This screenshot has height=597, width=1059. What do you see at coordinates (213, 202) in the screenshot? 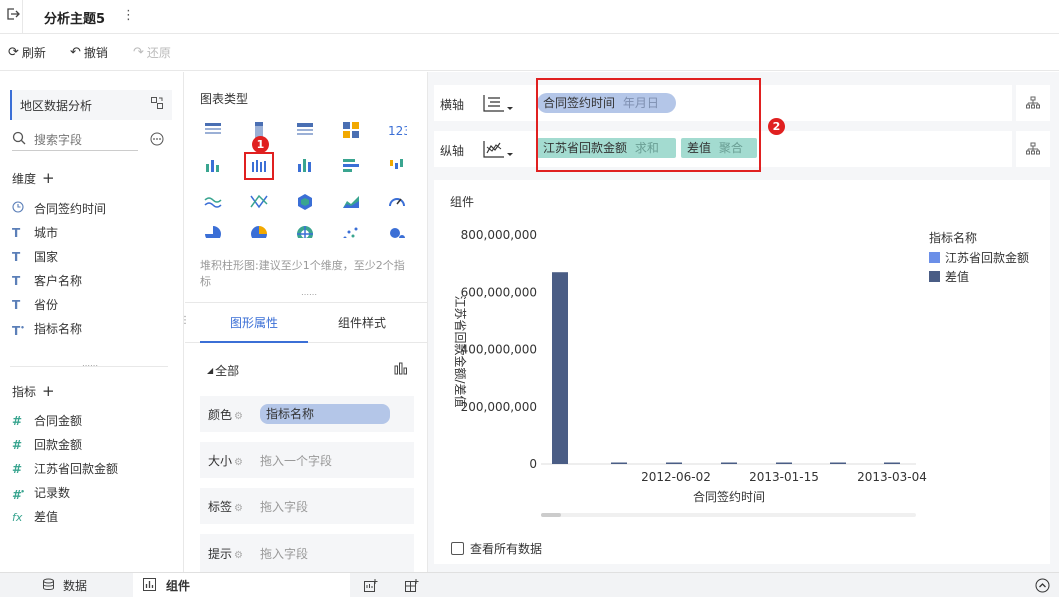
I see `line-chart-icon` at bounding box center [213, 202].